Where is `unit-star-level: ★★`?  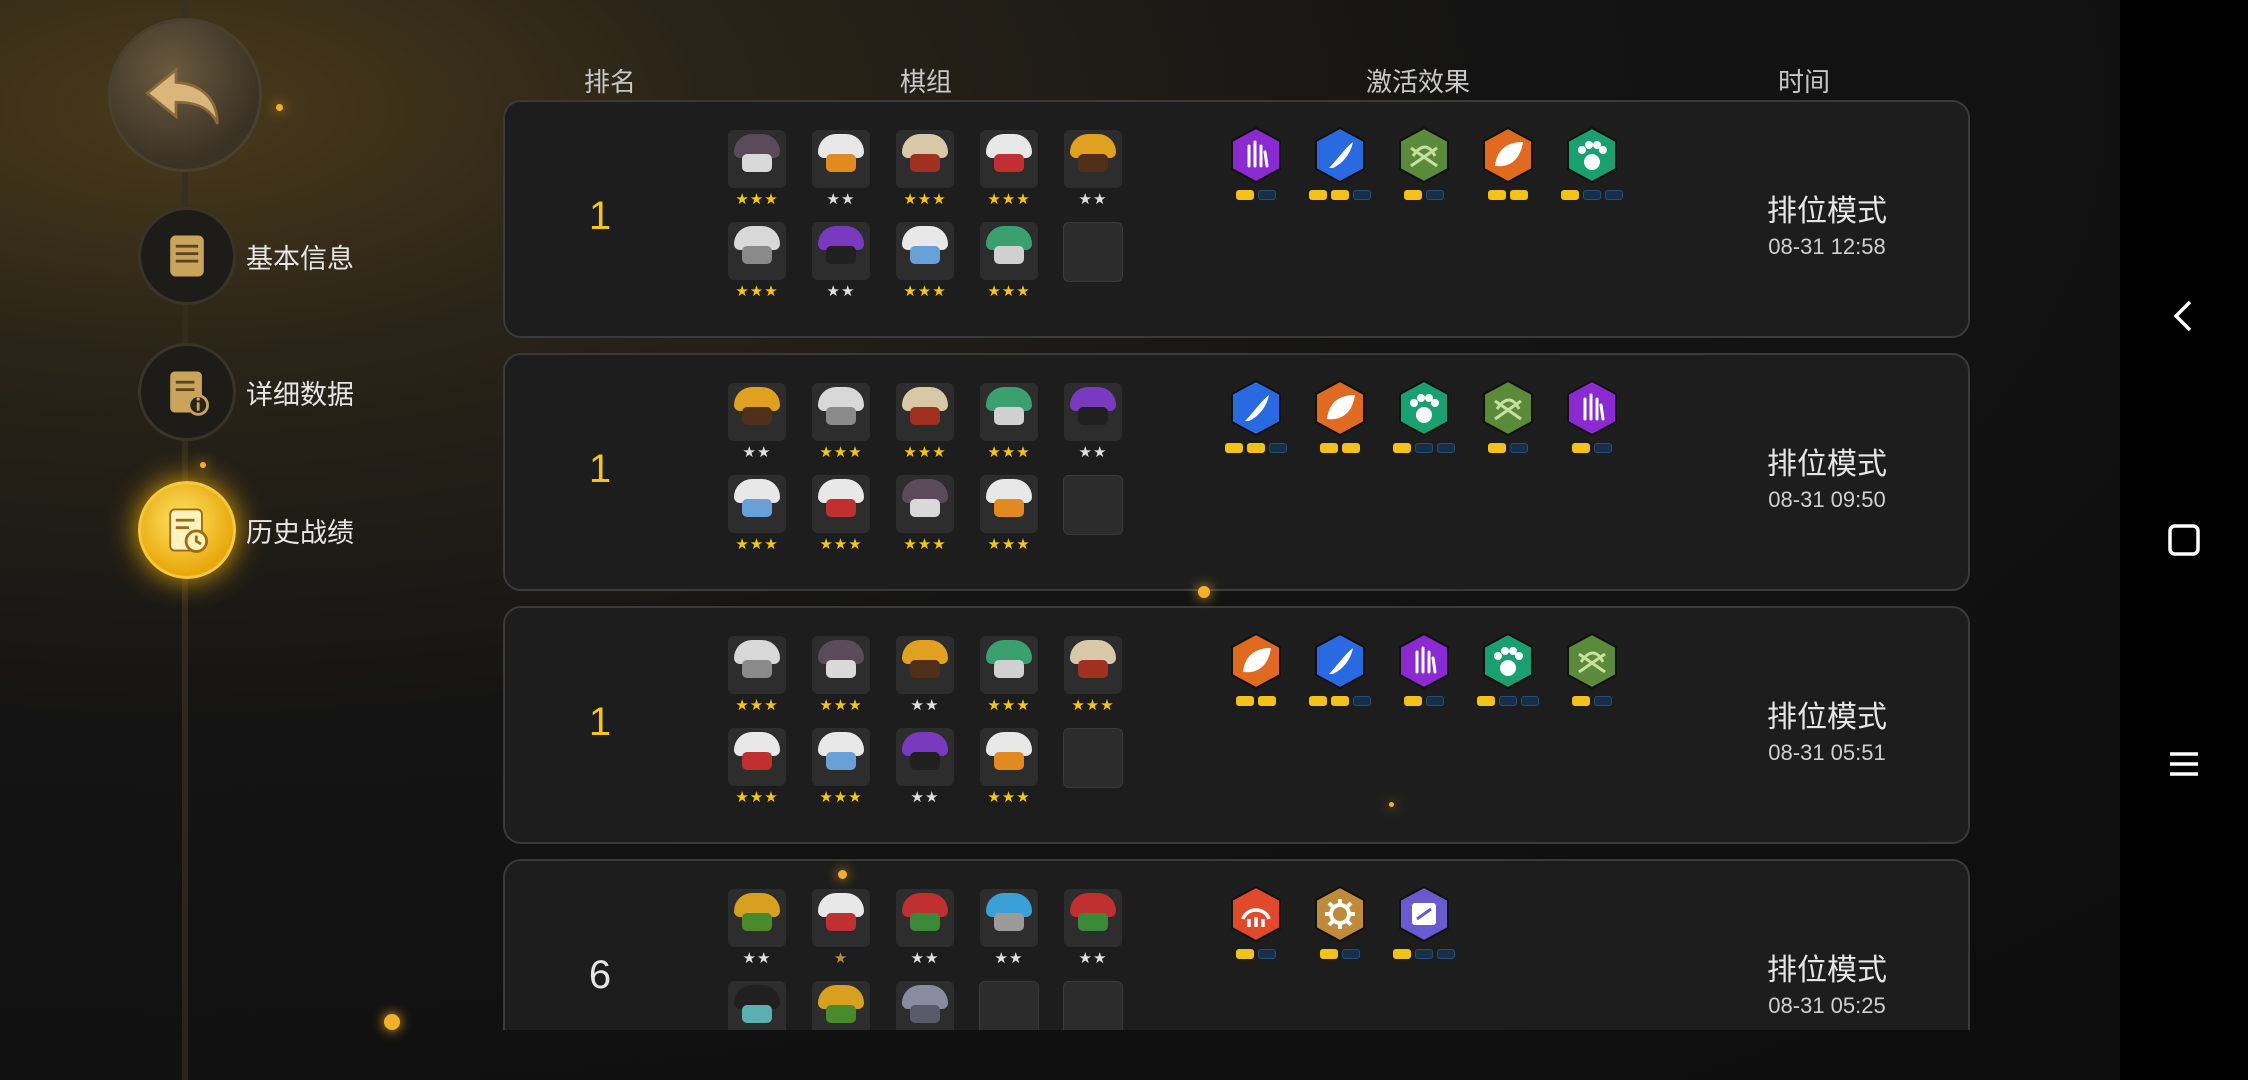
unit-star-level: ★★ is located at coordinates (925, 797).